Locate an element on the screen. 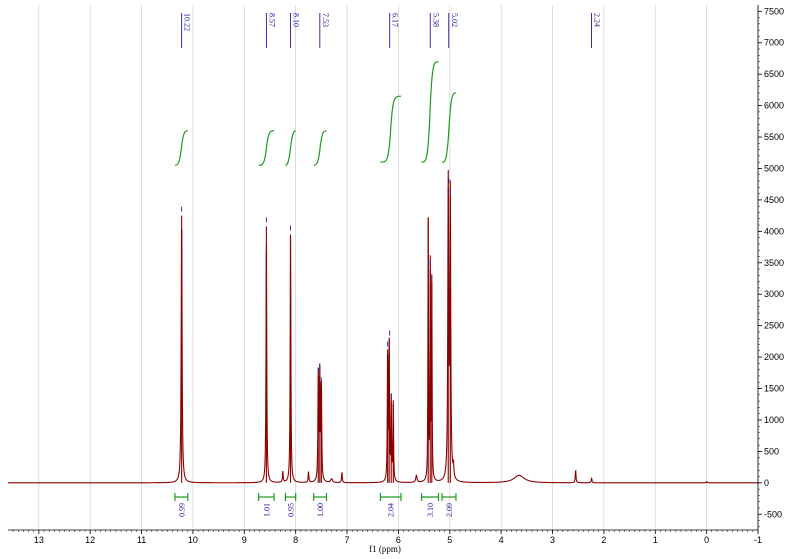  integral-region-markers: 0.99 1.01 0.95 1.00 2.04 3.10 2.09 is located at coordinates (315, 505).